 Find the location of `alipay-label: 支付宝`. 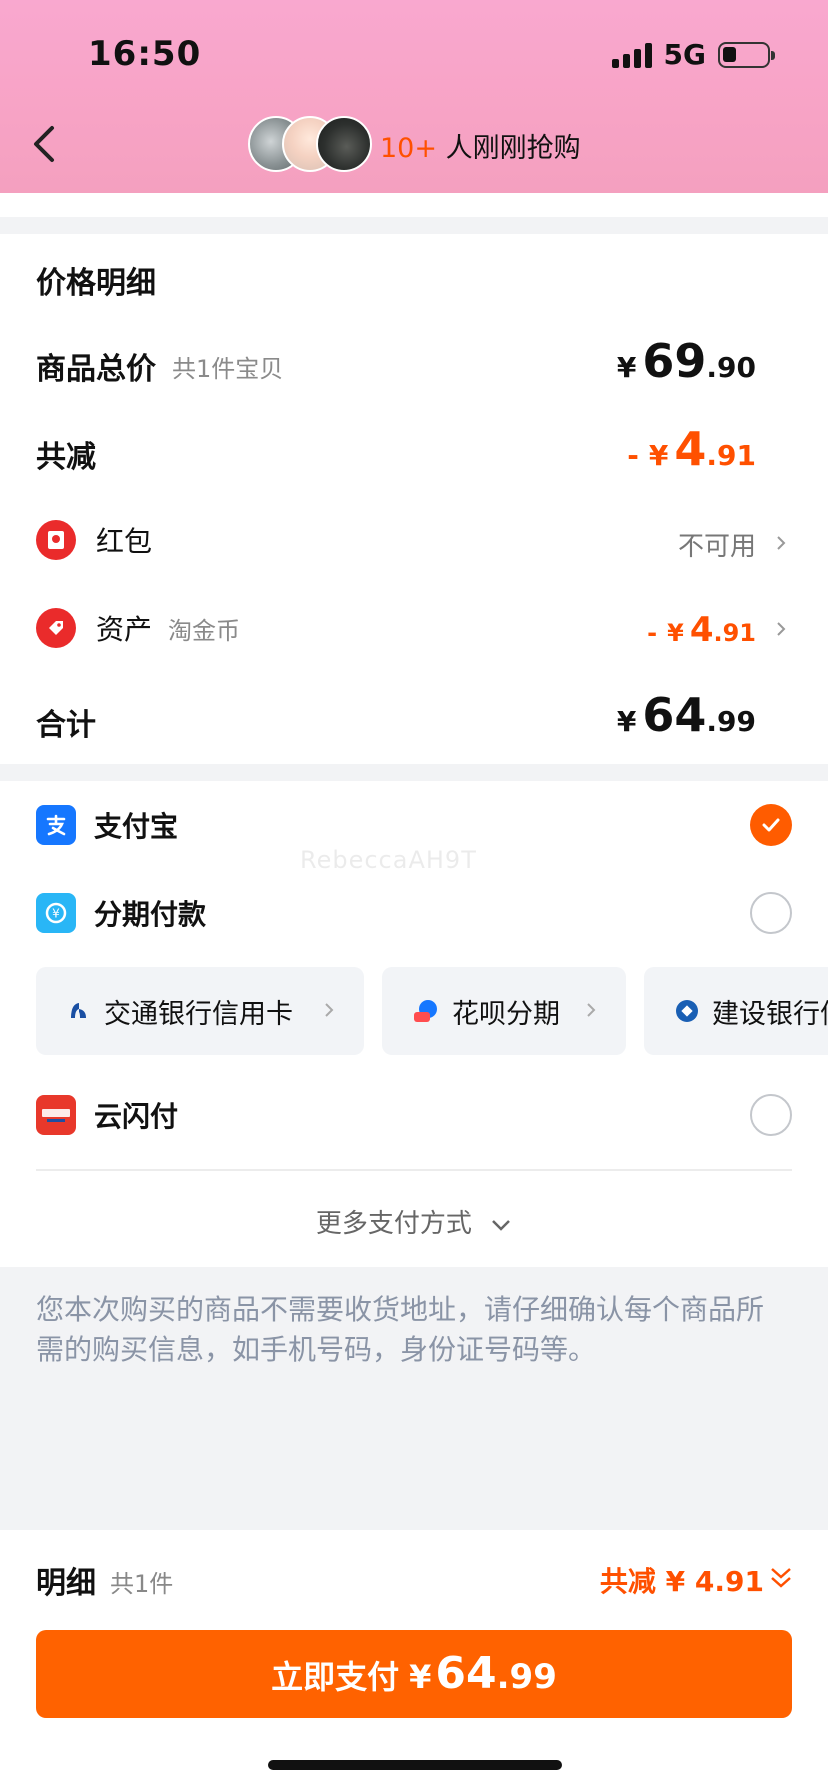

alipay-label: 支付宝 is located at coordinates (136, 826).